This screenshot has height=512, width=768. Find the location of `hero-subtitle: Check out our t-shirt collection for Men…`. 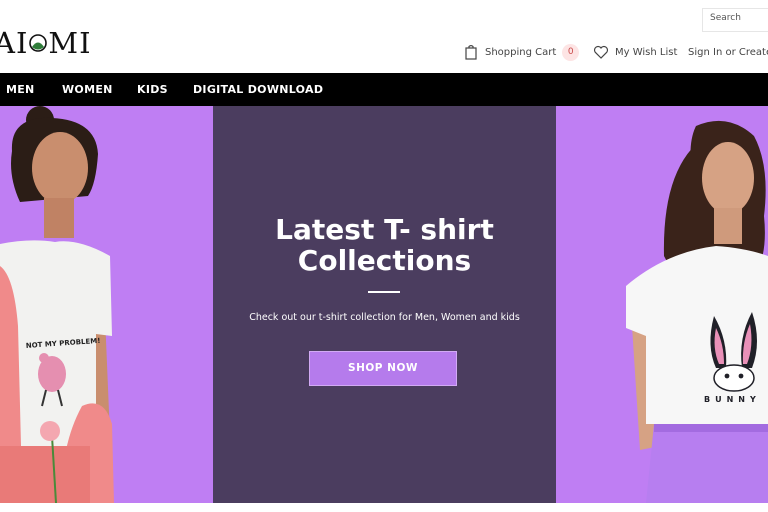

hero-subtitle: Check out our t-shirt collection for Men… is located at coordinates (384, 317).